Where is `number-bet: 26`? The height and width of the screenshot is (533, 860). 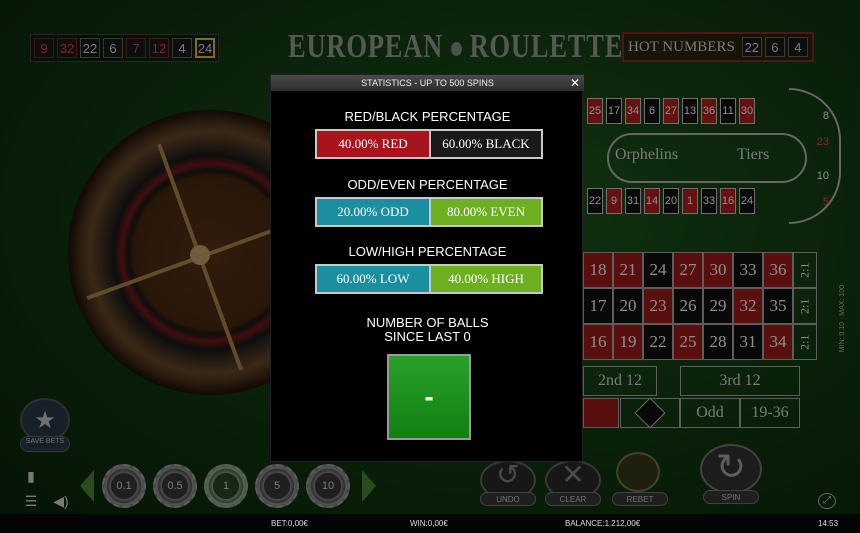
number-bet: 26 is located at coordinates (688, 306).